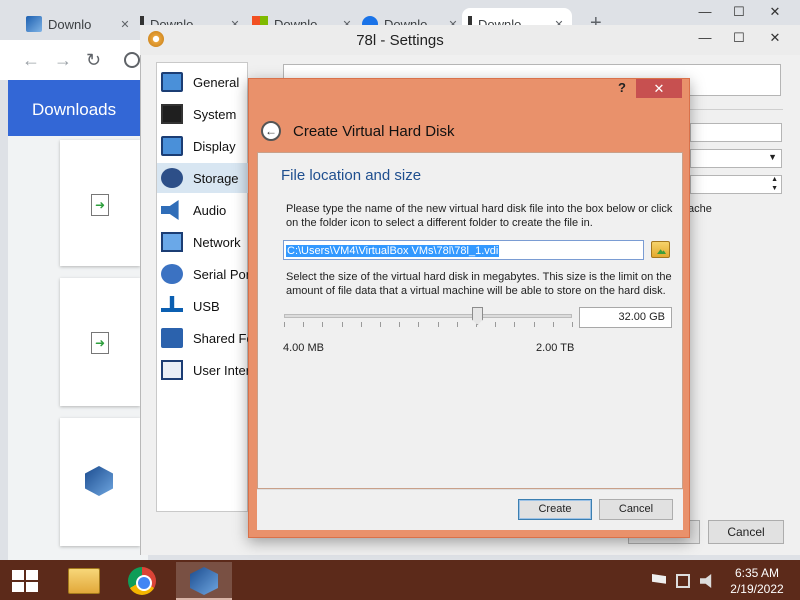 This screenshot has height=600, width=800. What do you see at coordinates (172, 146) in the screenshot?
I see `display-icon` at bounding box center [172, 146].